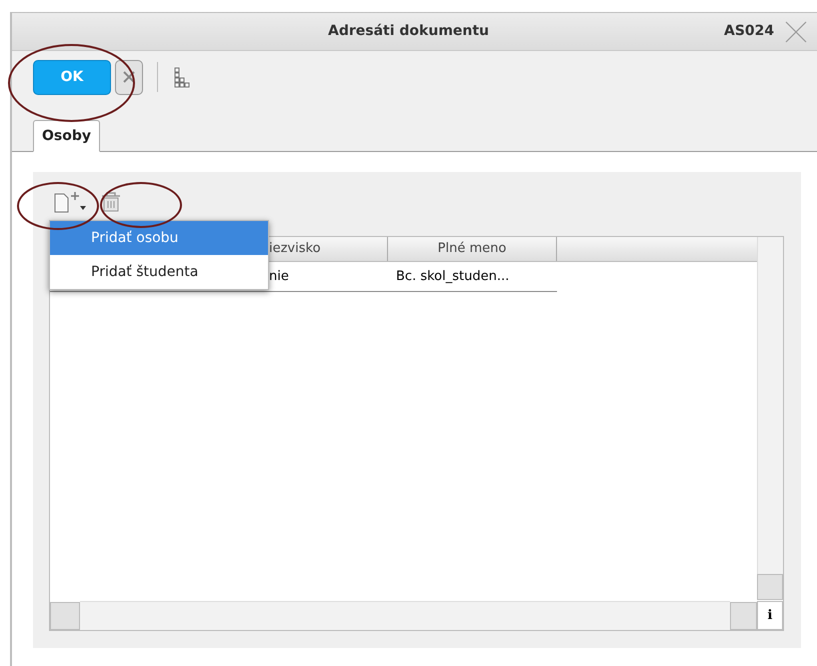 The height and width of the screenshot is (666, 817). Describe the element at coordinates (770, 615) in the screenshot. I see `info-button: i` at that location.